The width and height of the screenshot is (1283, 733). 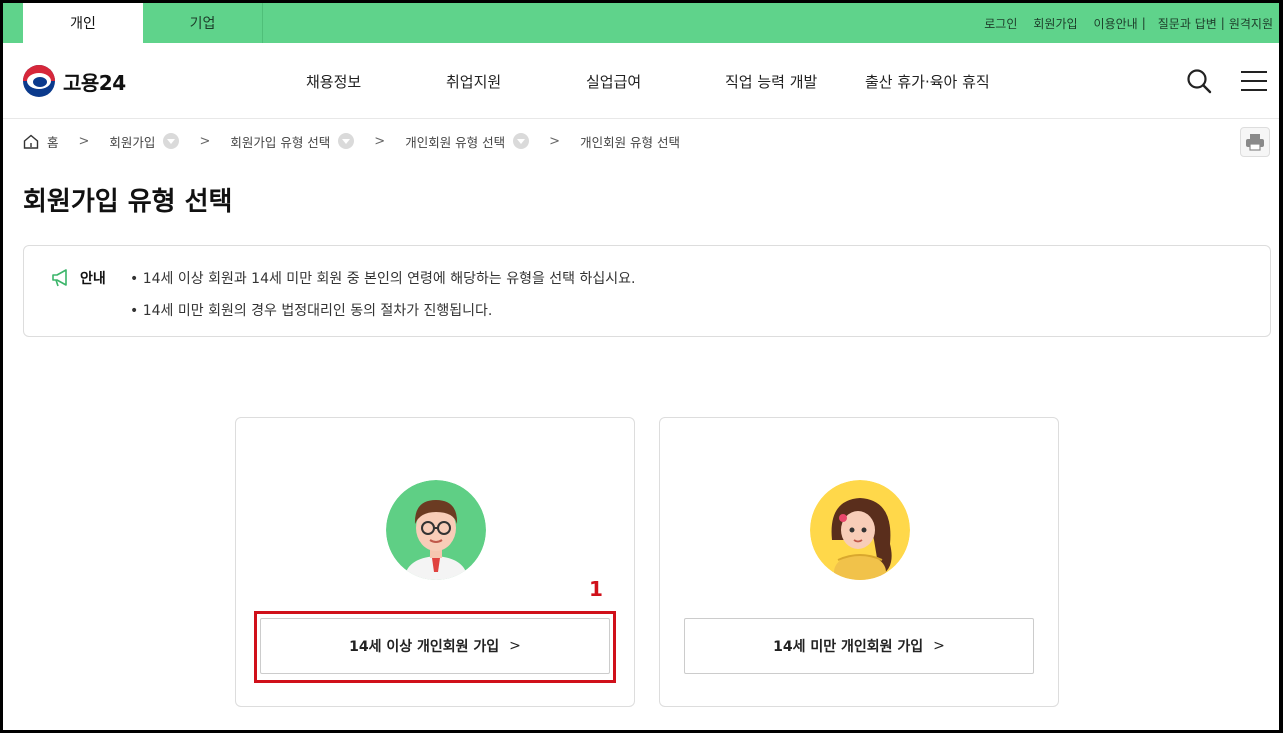 I want to click on home-icon, so click(x=31, y=141).